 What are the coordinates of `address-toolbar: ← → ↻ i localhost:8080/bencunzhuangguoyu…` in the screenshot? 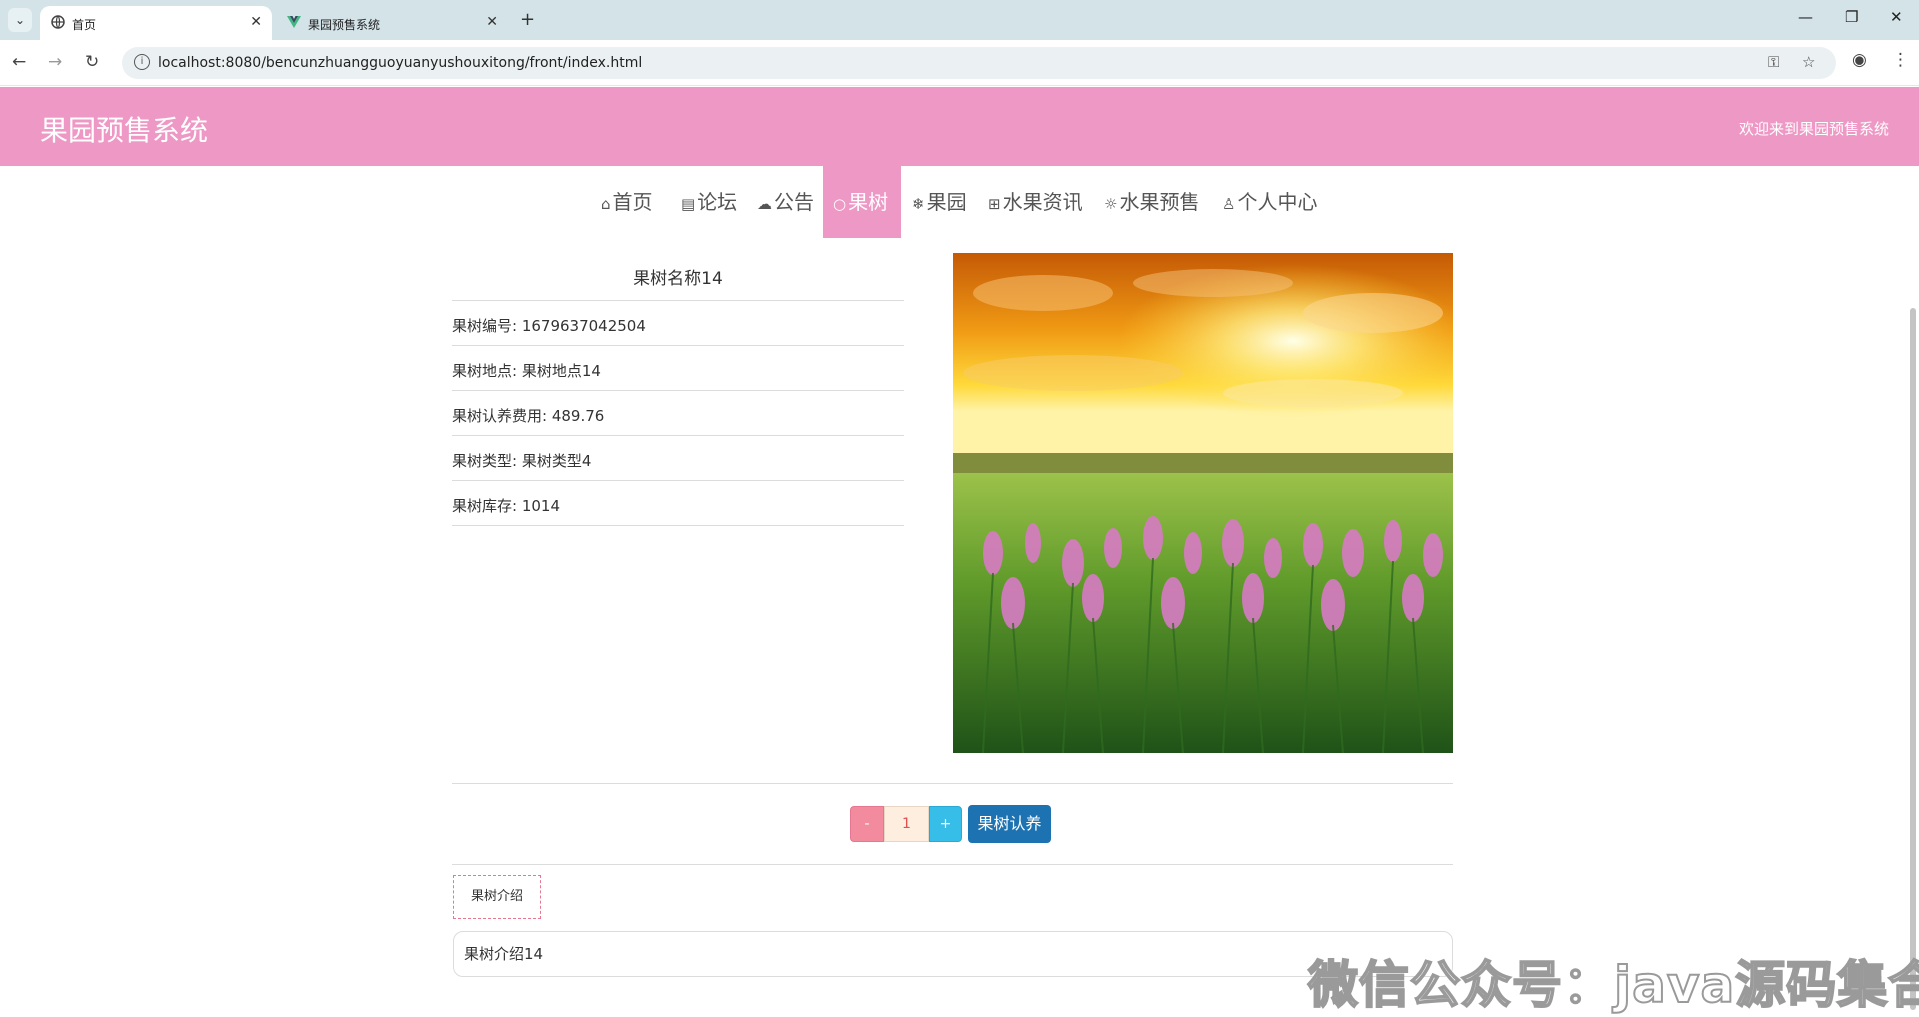 It's located at (959, 63).